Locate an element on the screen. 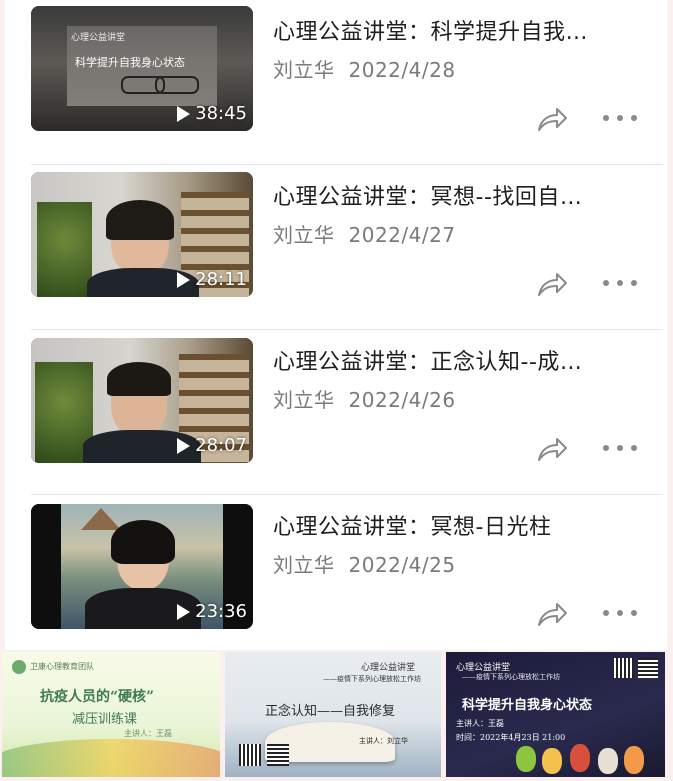 The width and height of the screenshot is (673, 781). tile-title: 正念认知——自我修复 is located at coordinates (330, 711).